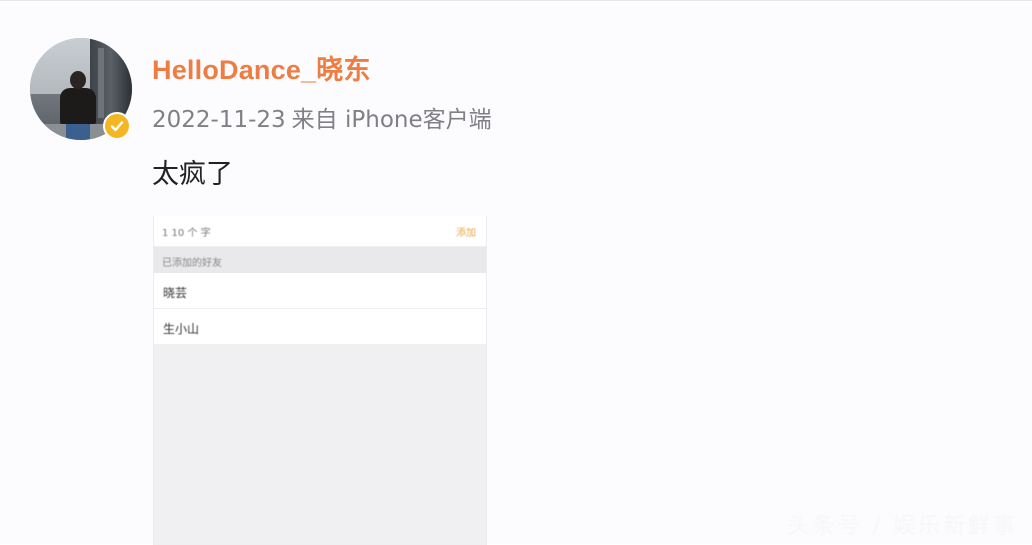  I want to click on post-source: 来自 iPhone客户端, so click(391, 120).